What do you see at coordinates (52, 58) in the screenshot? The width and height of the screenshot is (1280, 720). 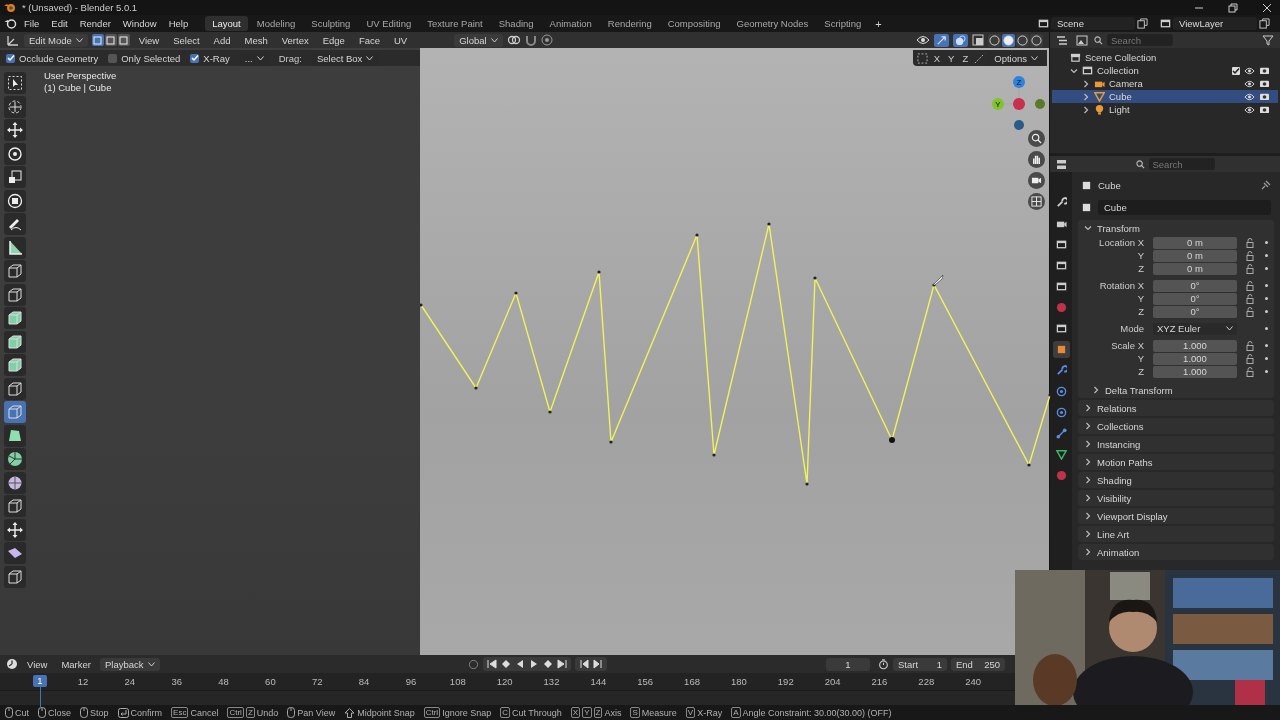 I see `checkbox-option: Occlude Geometry` at bounding box center [52, 58].